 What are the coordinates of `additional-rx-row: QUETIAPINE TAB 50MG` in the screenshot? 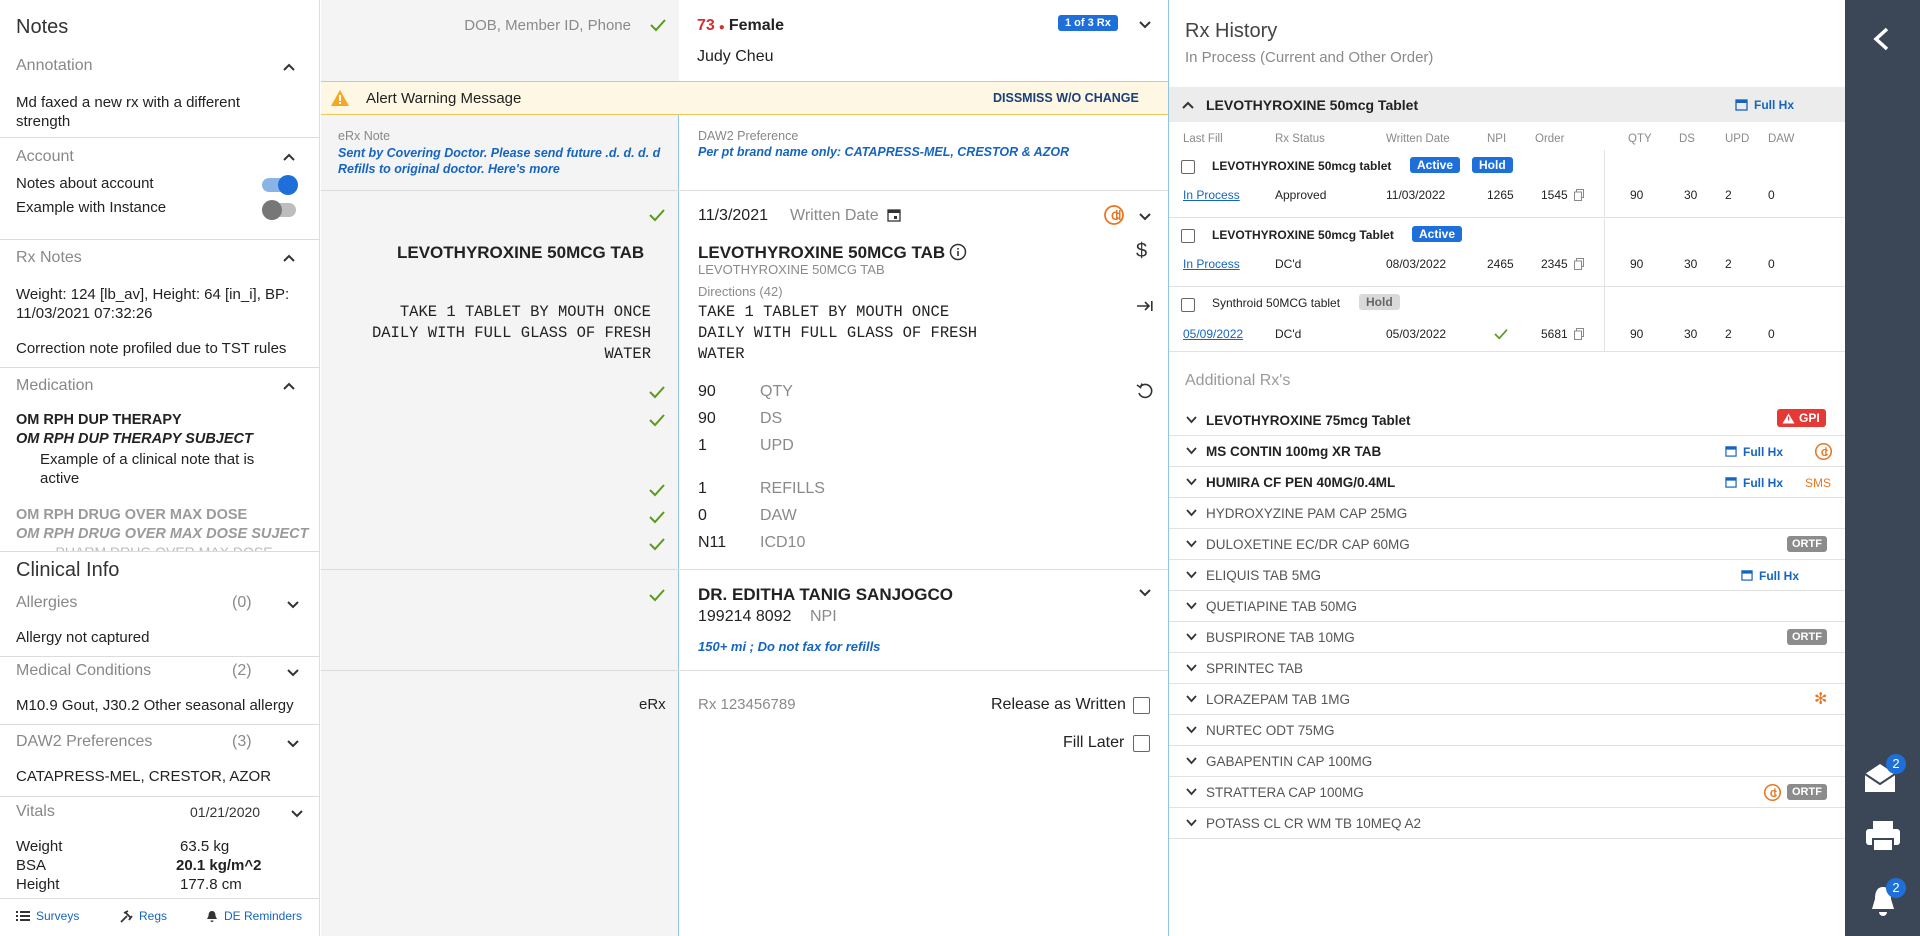 It's located at (1507, 606).